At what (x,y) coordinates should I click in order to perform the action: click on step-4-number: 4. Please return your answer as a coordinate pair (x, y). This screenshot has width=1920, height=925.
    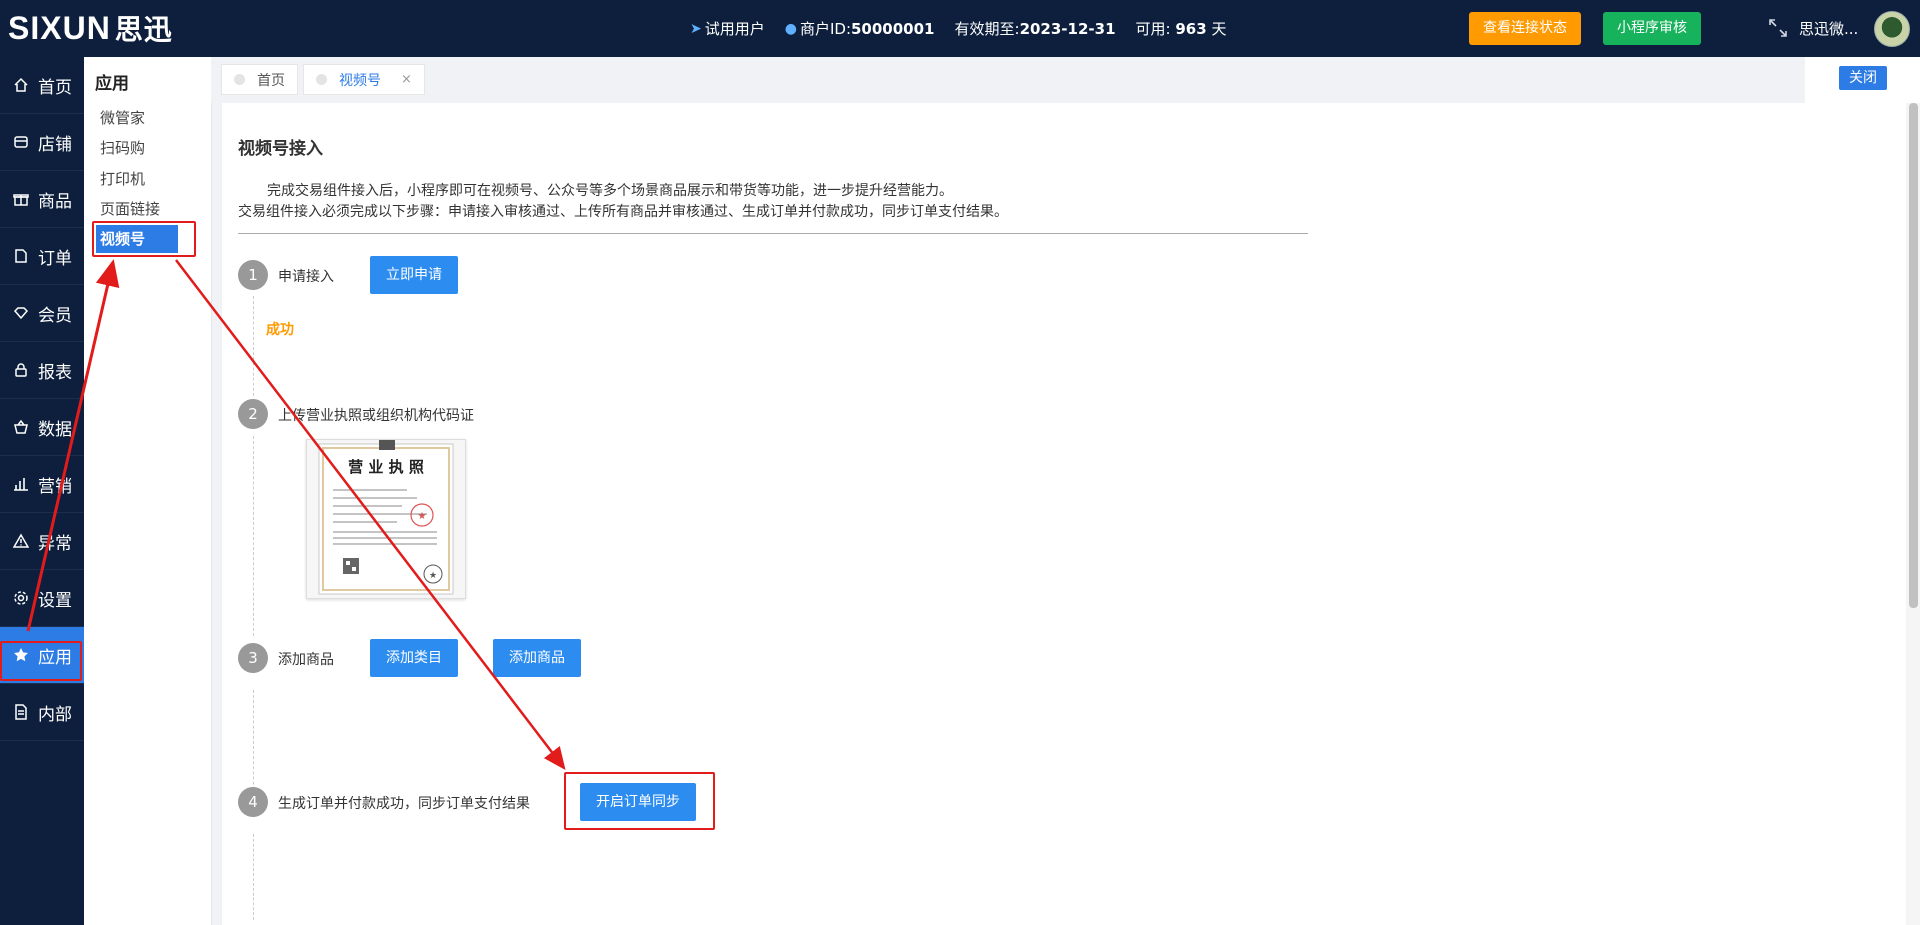
    Looking at the image, I should click on (253, 802).